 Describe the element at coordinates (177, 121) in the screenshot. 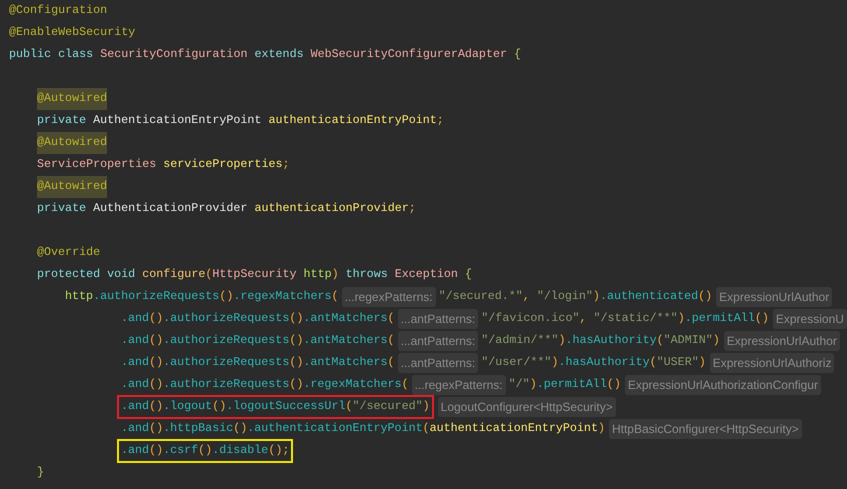

I see `type-name: AuthenticationEntryPoint` at that location.